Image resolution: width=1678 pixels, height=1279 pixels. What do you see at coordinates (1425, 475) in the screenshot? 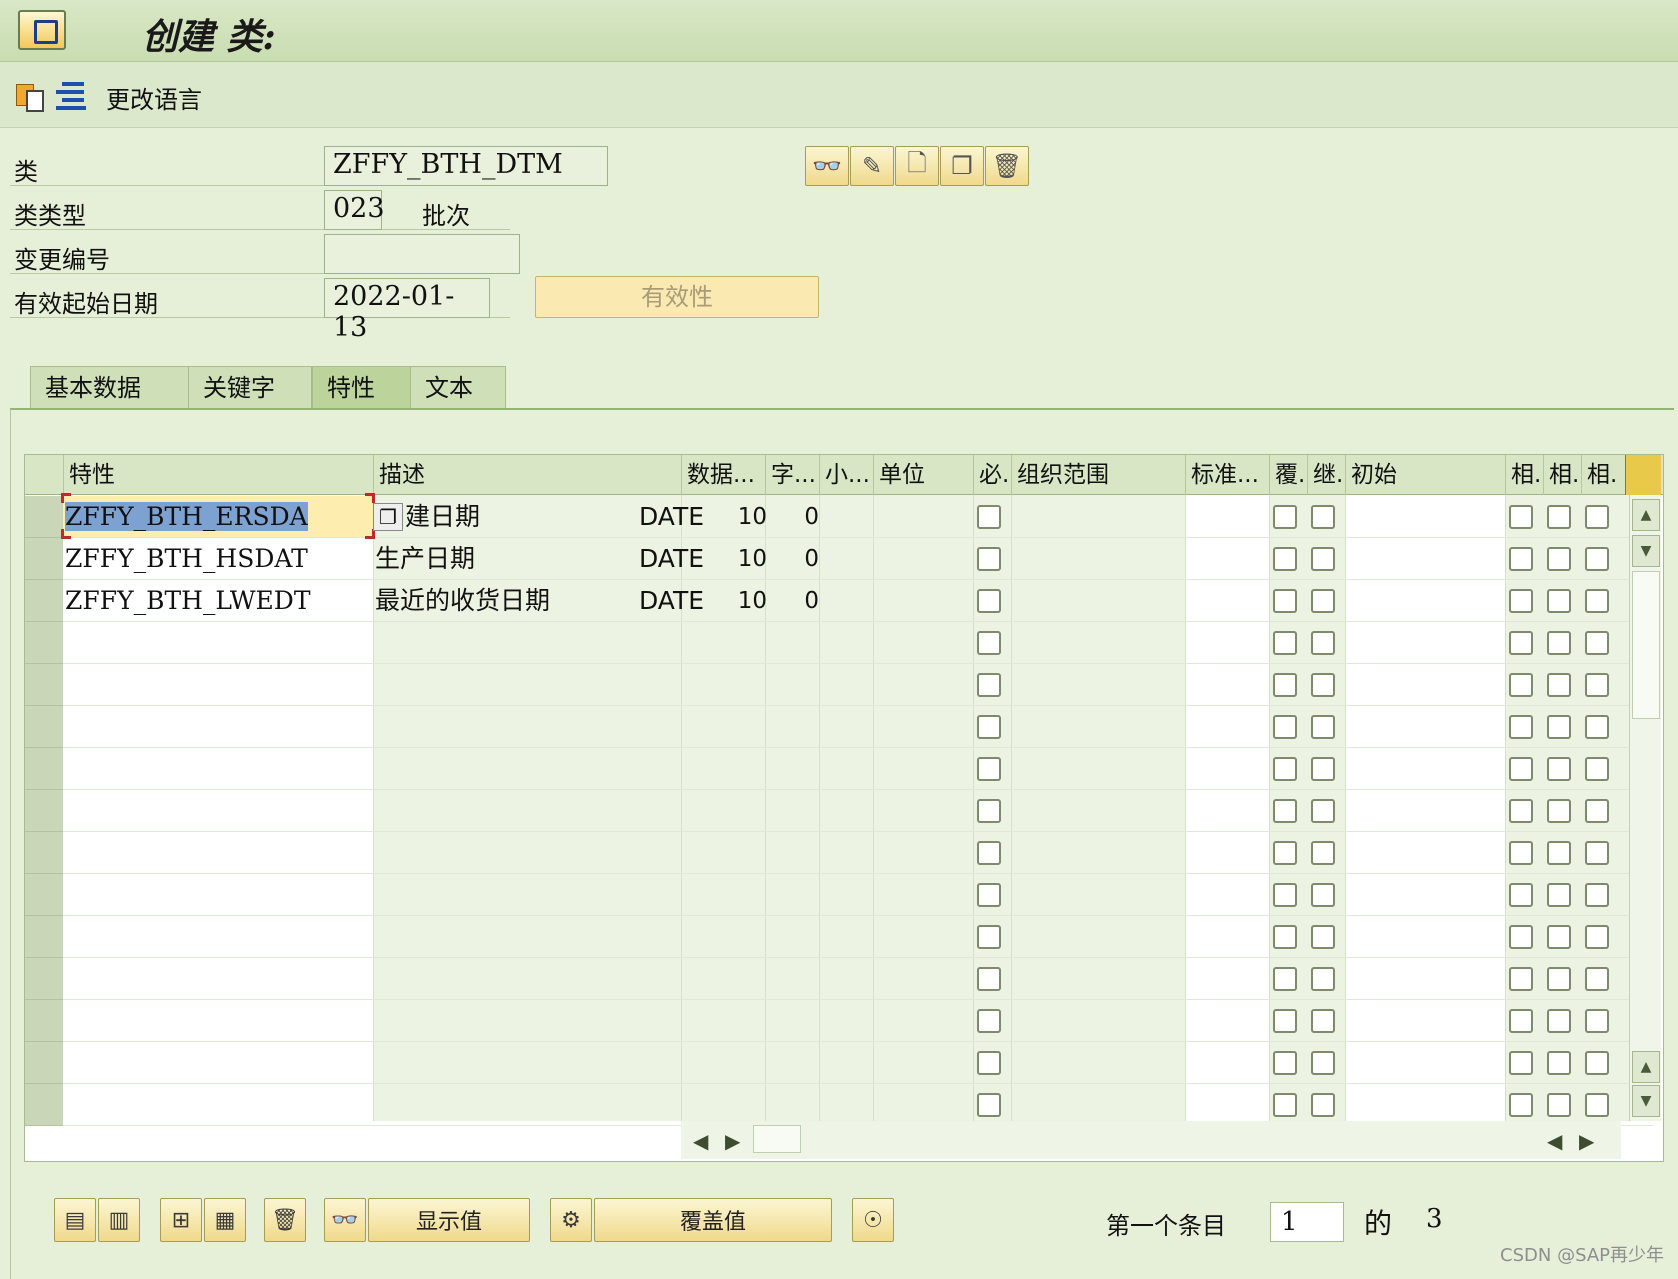
I see `col-header-initial: 初始` at bounding box center [1425, 475].